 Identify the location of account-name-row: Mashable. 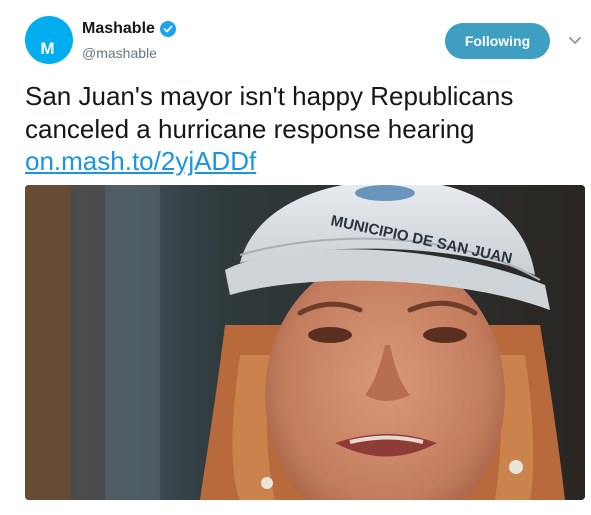
(129, 29).